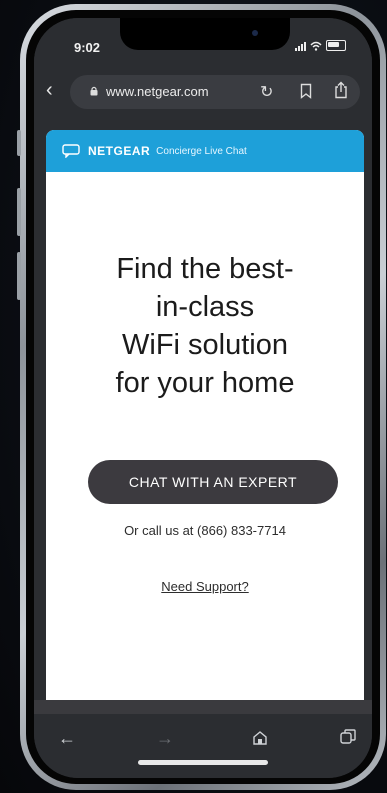 This screenshot has width=387, height=793. Describe the element at coordinates (205, 530) in the screenshot. I see `call-us-text: Or call us at (866) 833-7714` at that location.